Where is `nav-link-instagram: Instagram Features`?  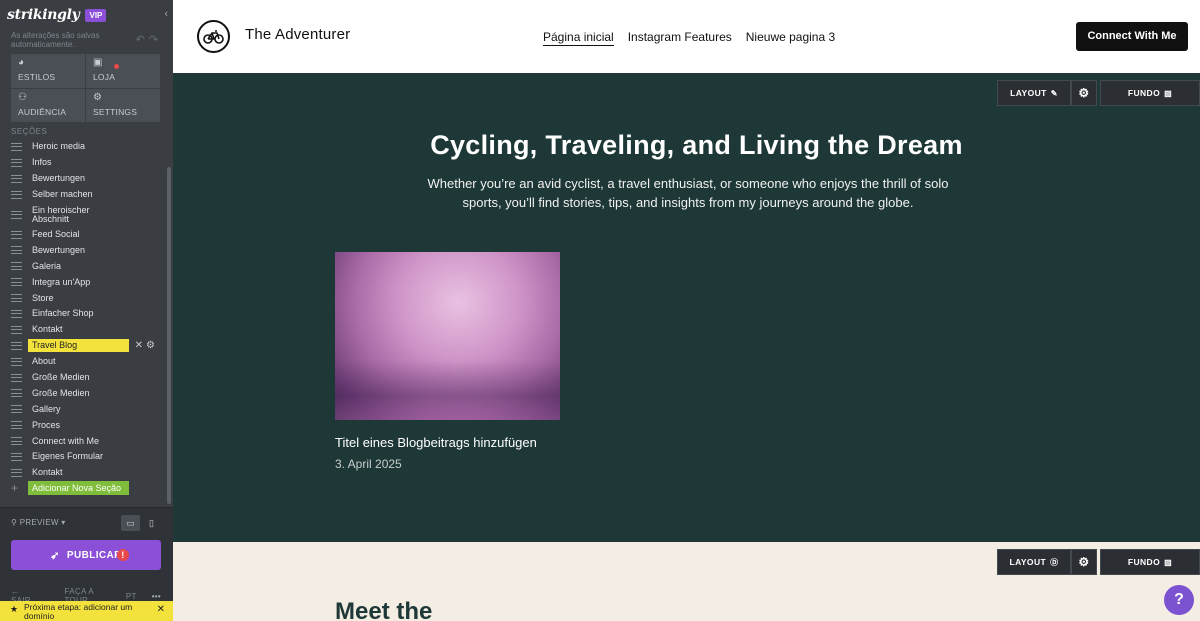
nav-link-instagram: Instagram Features is located at coordinates (680, 38).